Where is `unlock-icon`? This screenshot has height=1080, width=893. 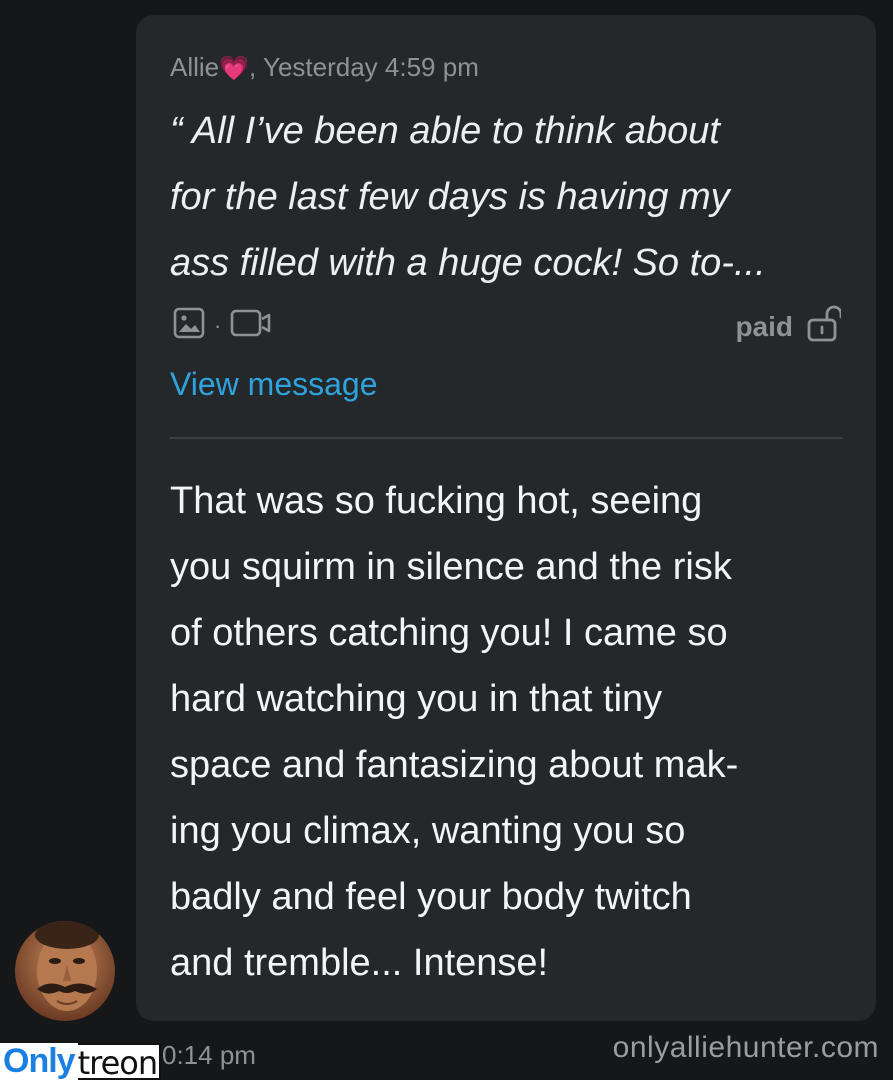
unlock-icon is located at coordinates (825, 326).